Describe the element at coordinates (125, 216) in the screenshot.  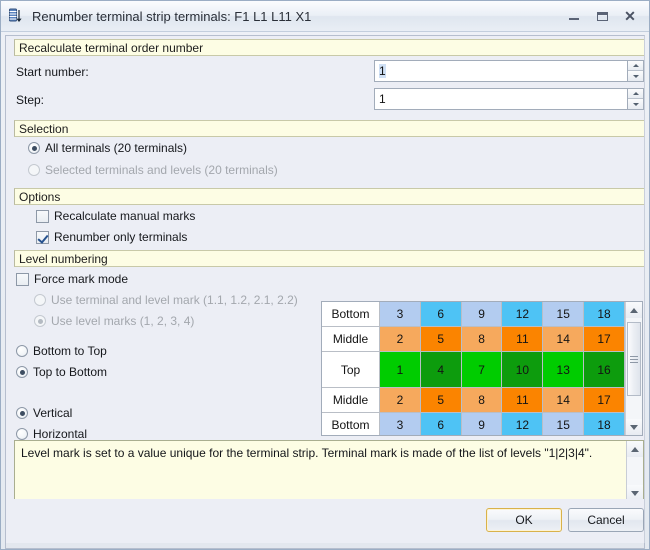
I see `checkbox-recalculate-manual-marks-label: Recalculate manual marks` at that location.